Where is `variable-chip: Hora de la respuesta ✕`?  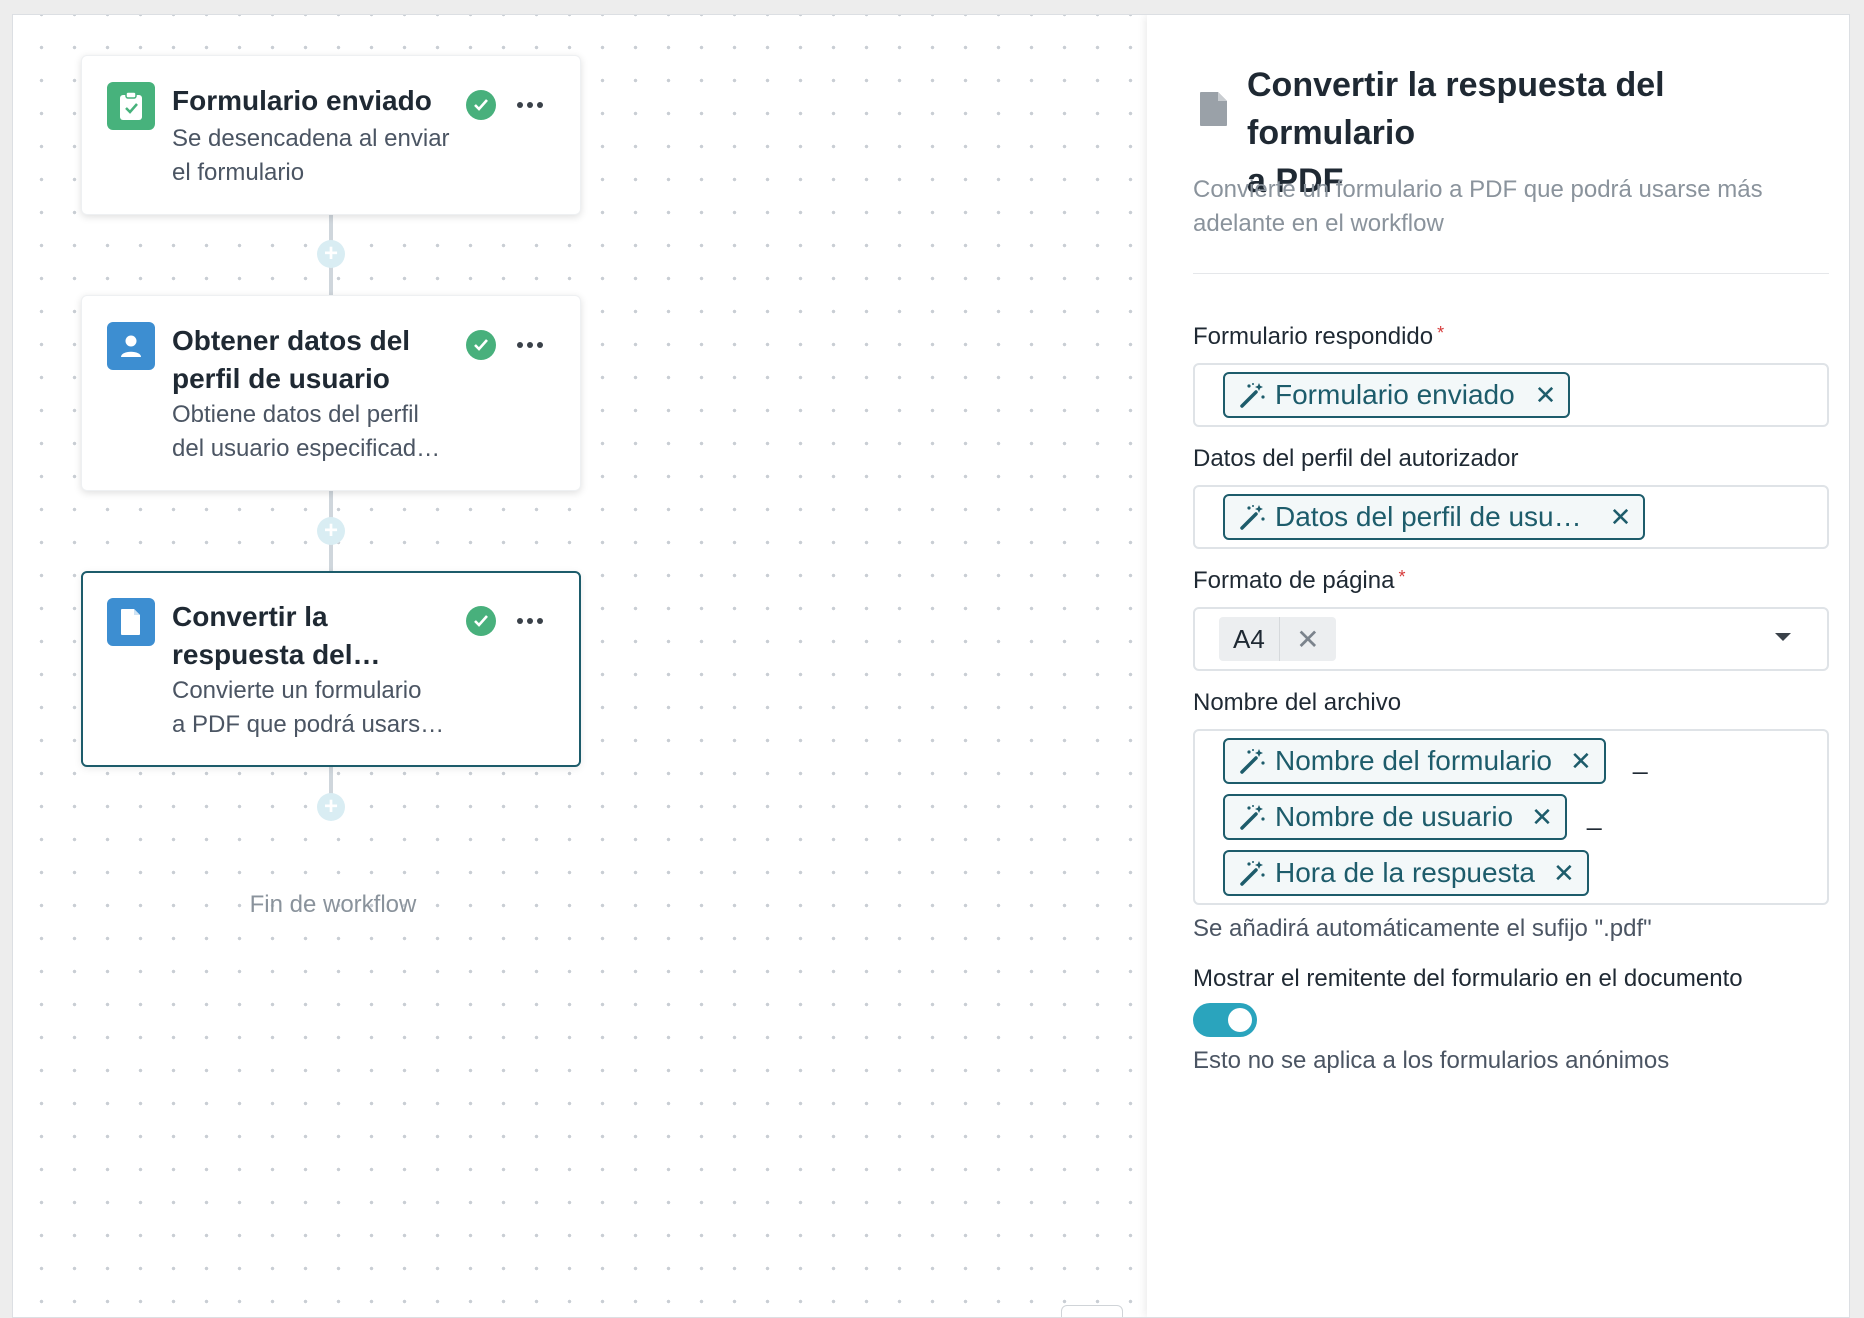 variable-chip: Hora de la respuesta ✕ is located at coordinates (1406, 873).